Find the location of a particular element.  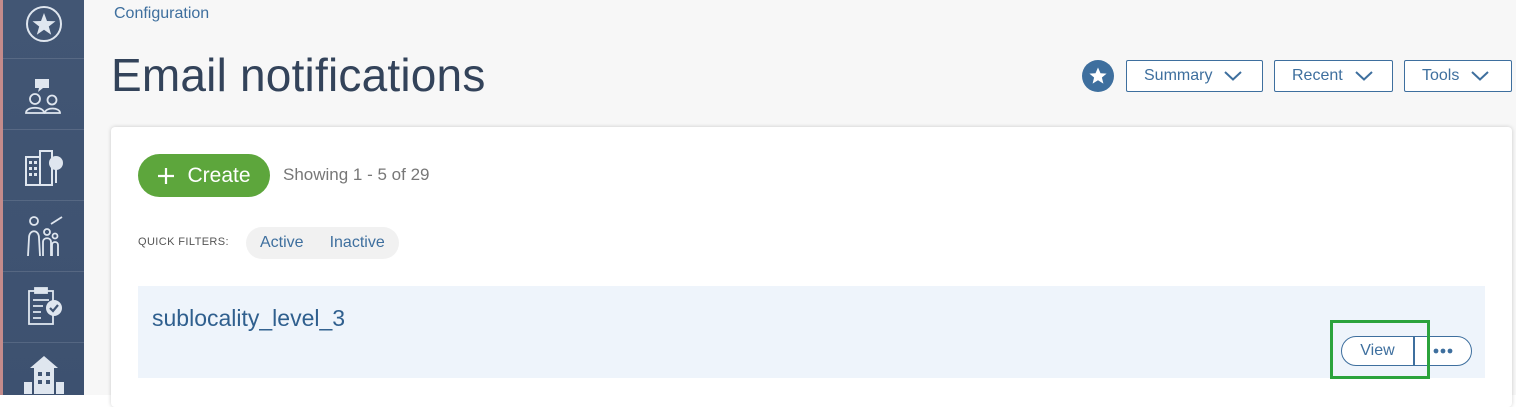

breadcrumb: Configuration is located at coordinates (161, 14).